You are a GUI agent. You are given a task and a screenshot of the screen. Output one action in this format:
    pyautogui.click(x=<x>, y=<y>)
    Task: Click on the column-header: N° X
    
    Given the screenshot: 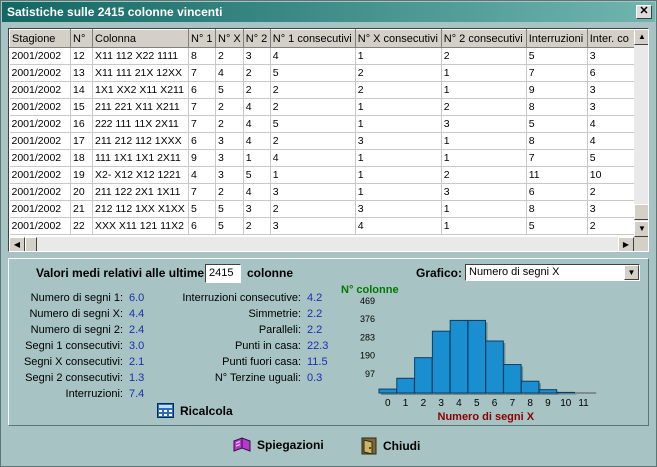 What is the action you would take?
    pyautogui.click(x=229, y=38)
    